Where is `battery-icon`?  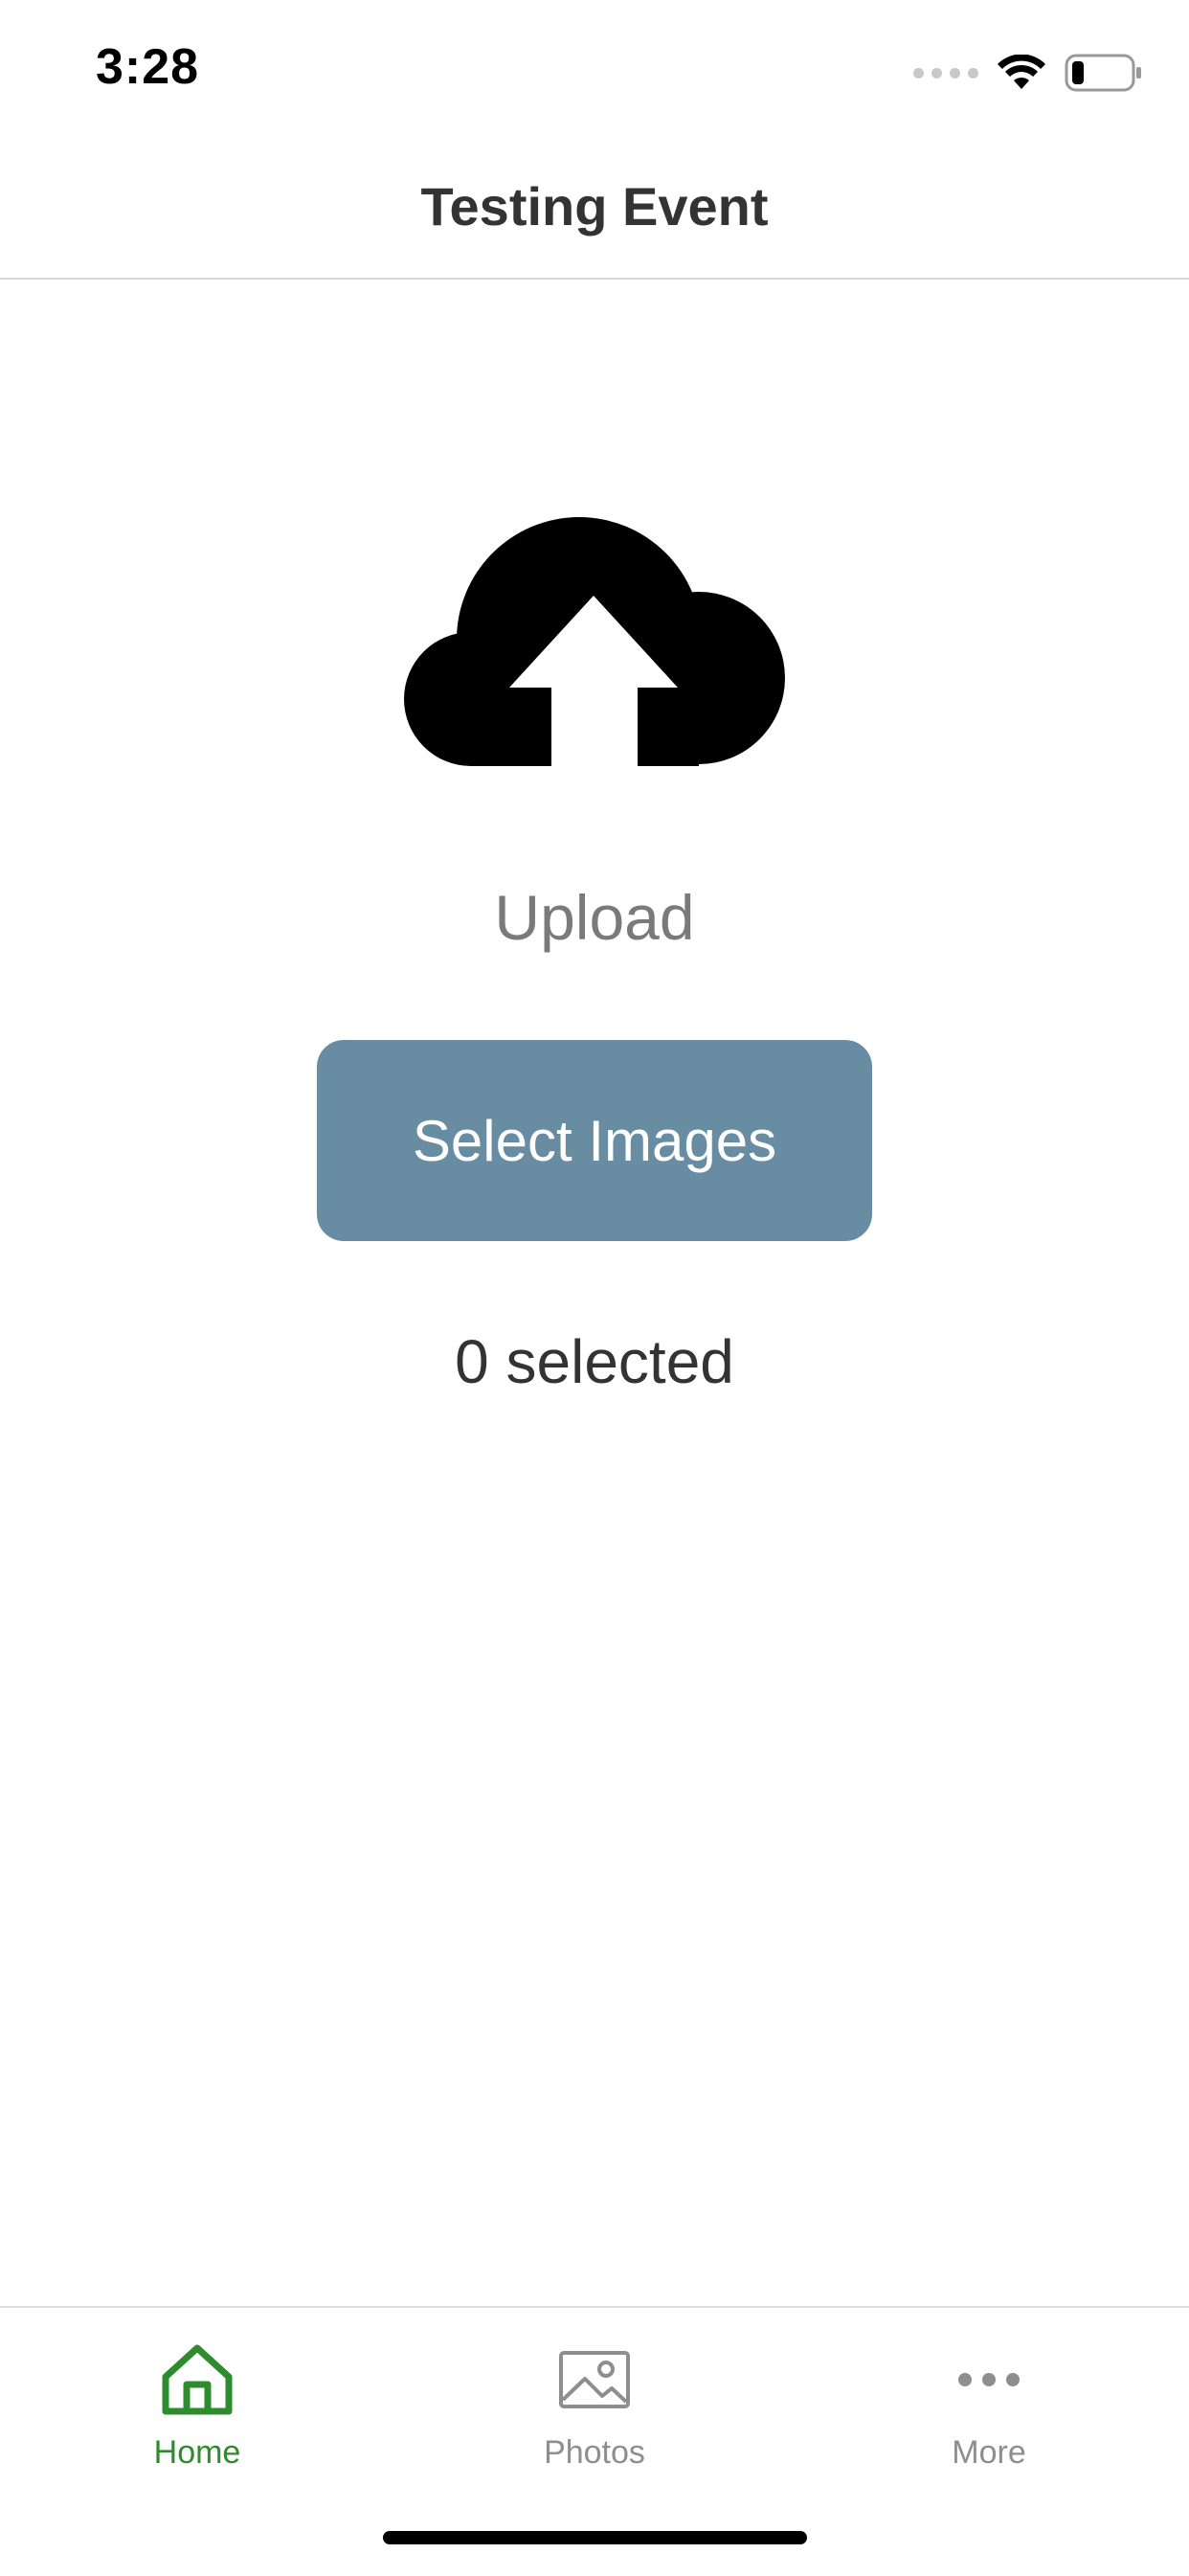
battery-icon is located at coordinates (1103, 73).